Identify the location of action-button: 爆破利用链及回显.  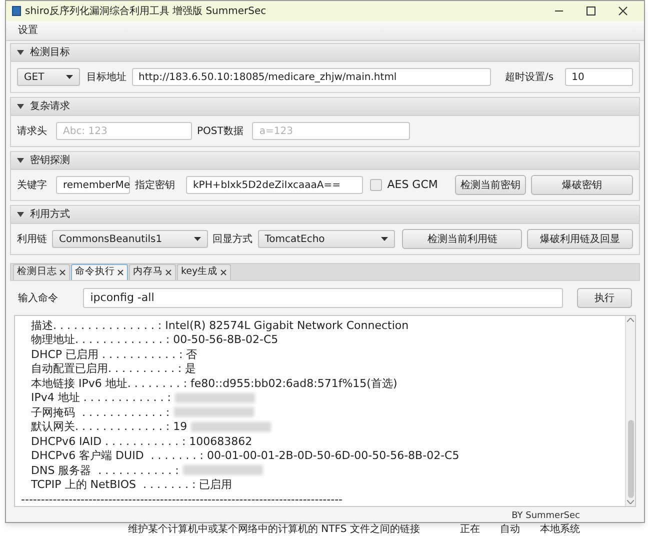
(580, 239).